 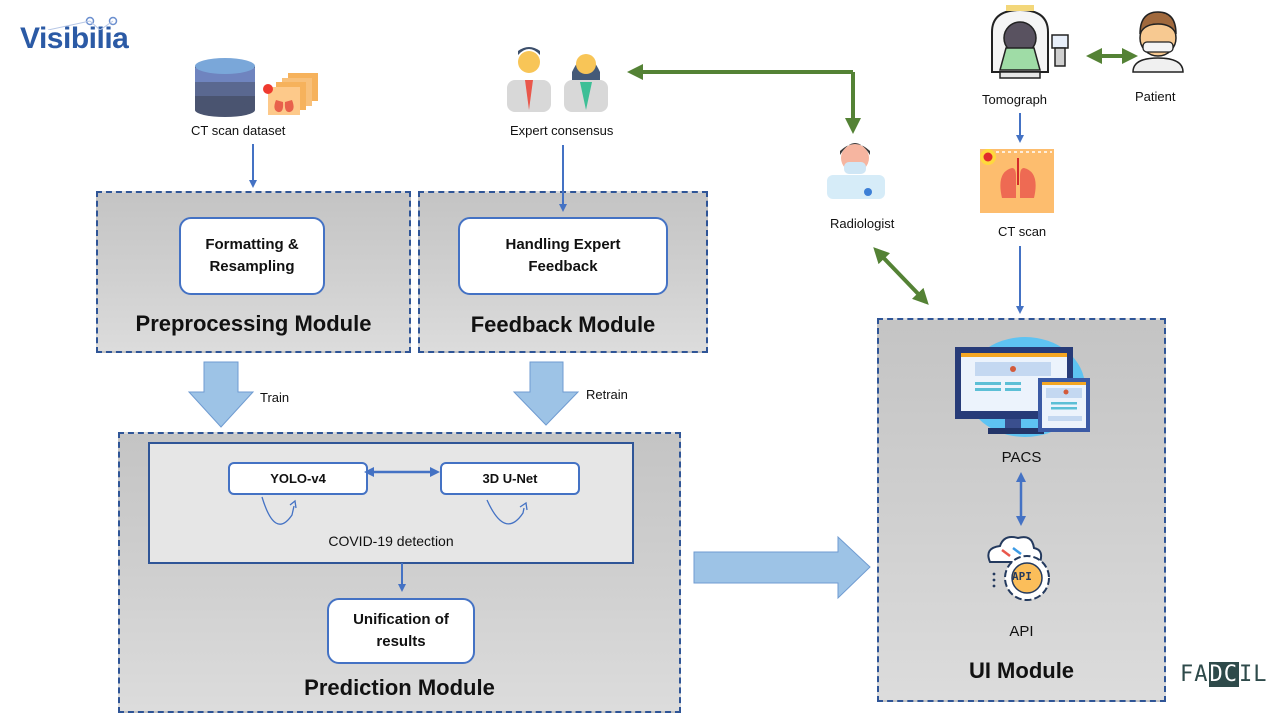 I want to click on database-icon, so click(x=225, y=87).